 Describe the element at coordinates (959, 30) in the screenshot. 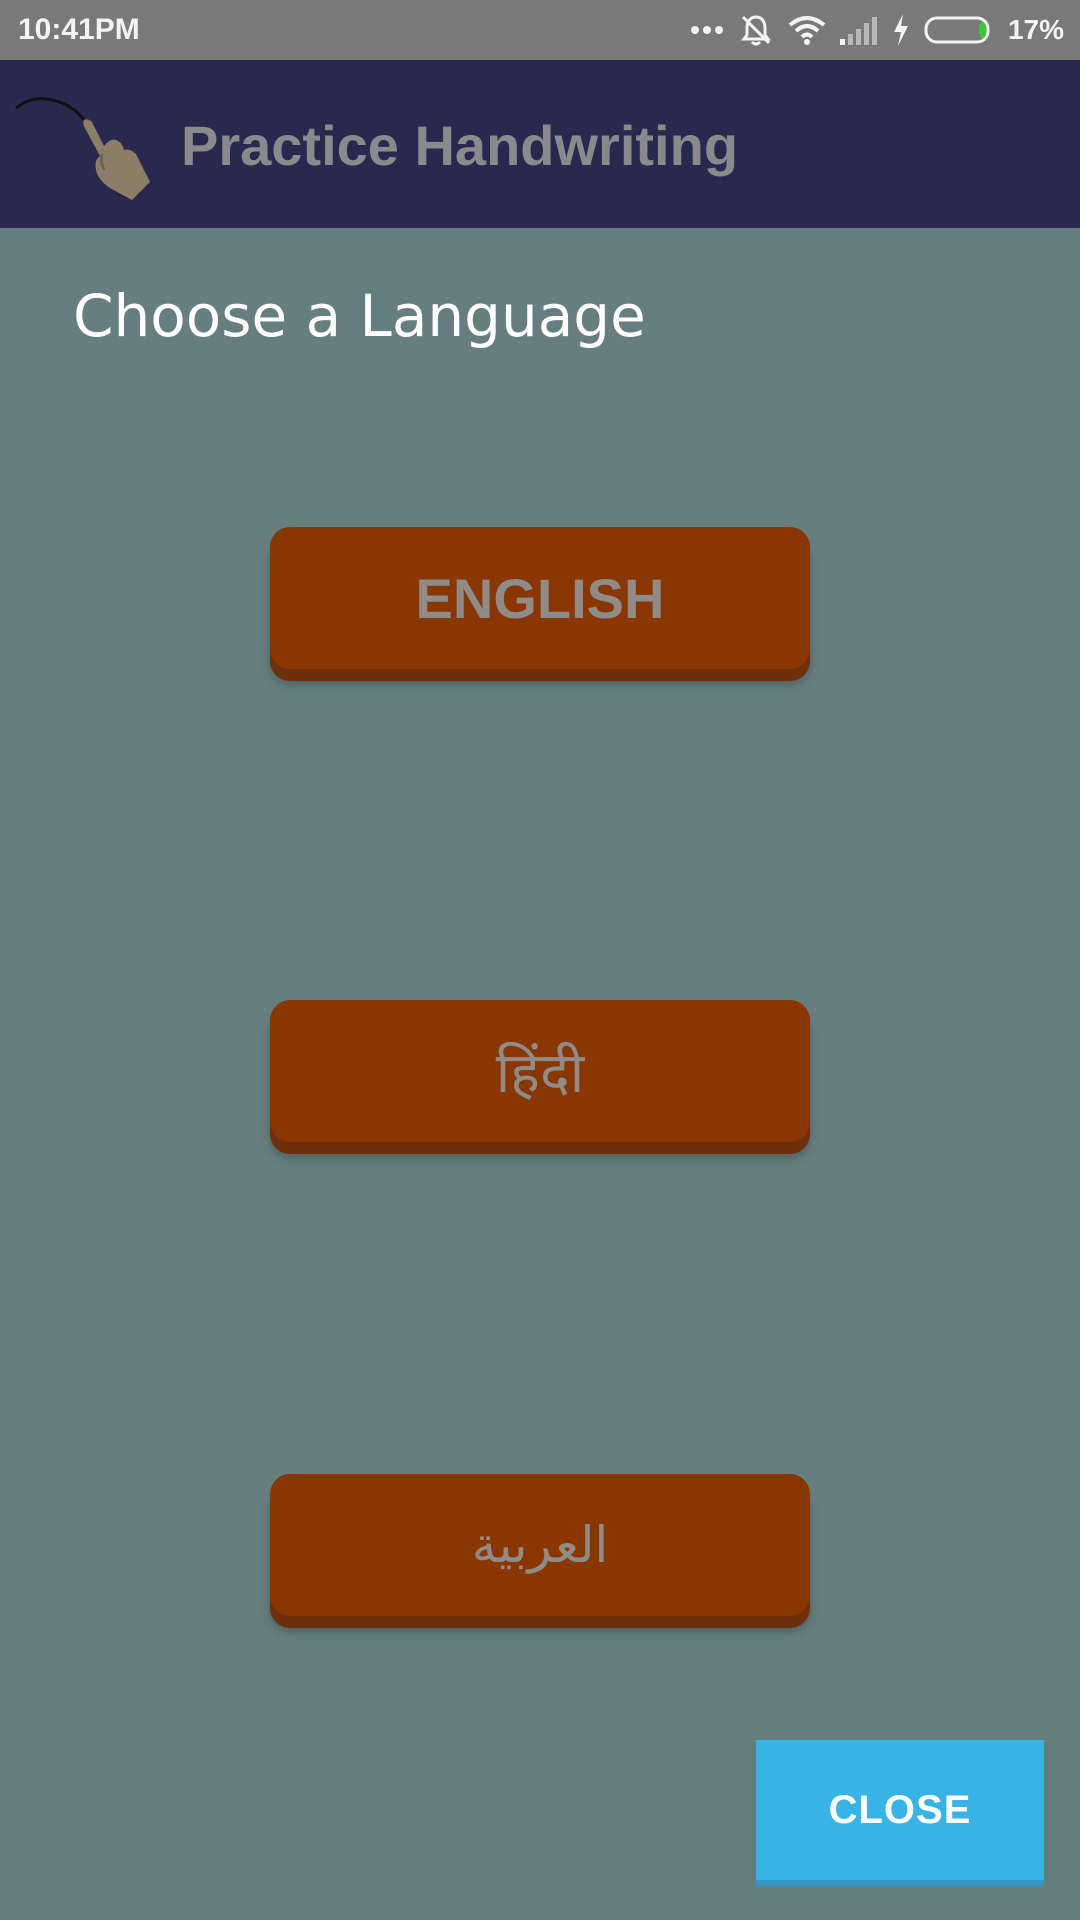

I see `battery-icon` at that location.